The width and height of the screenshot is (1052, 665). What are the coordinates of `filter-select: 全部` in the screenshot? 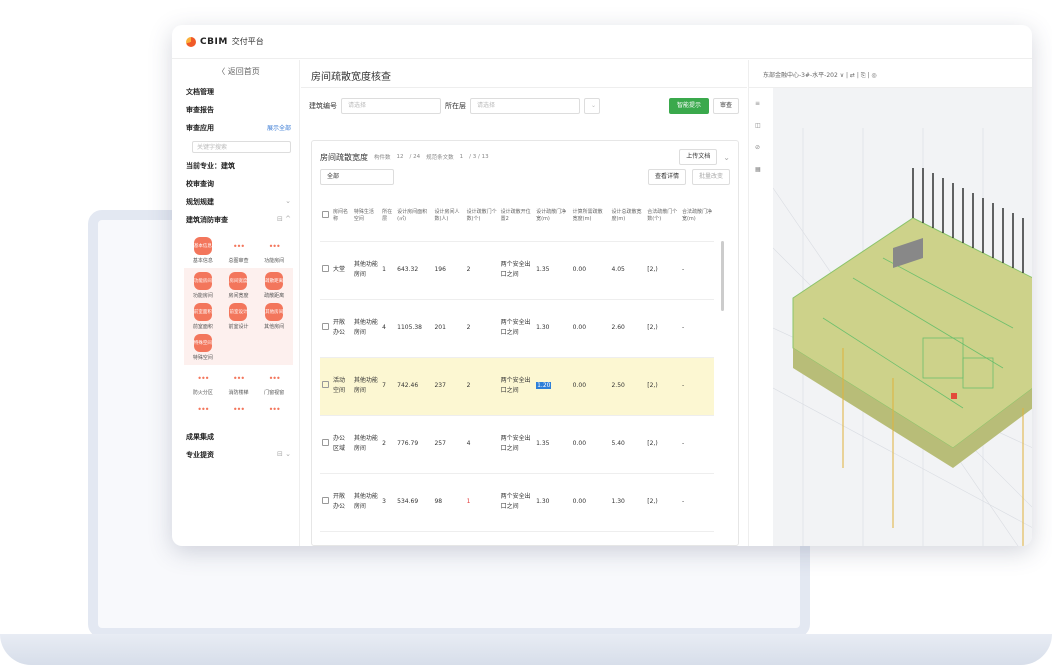 It's located at (357, 177).